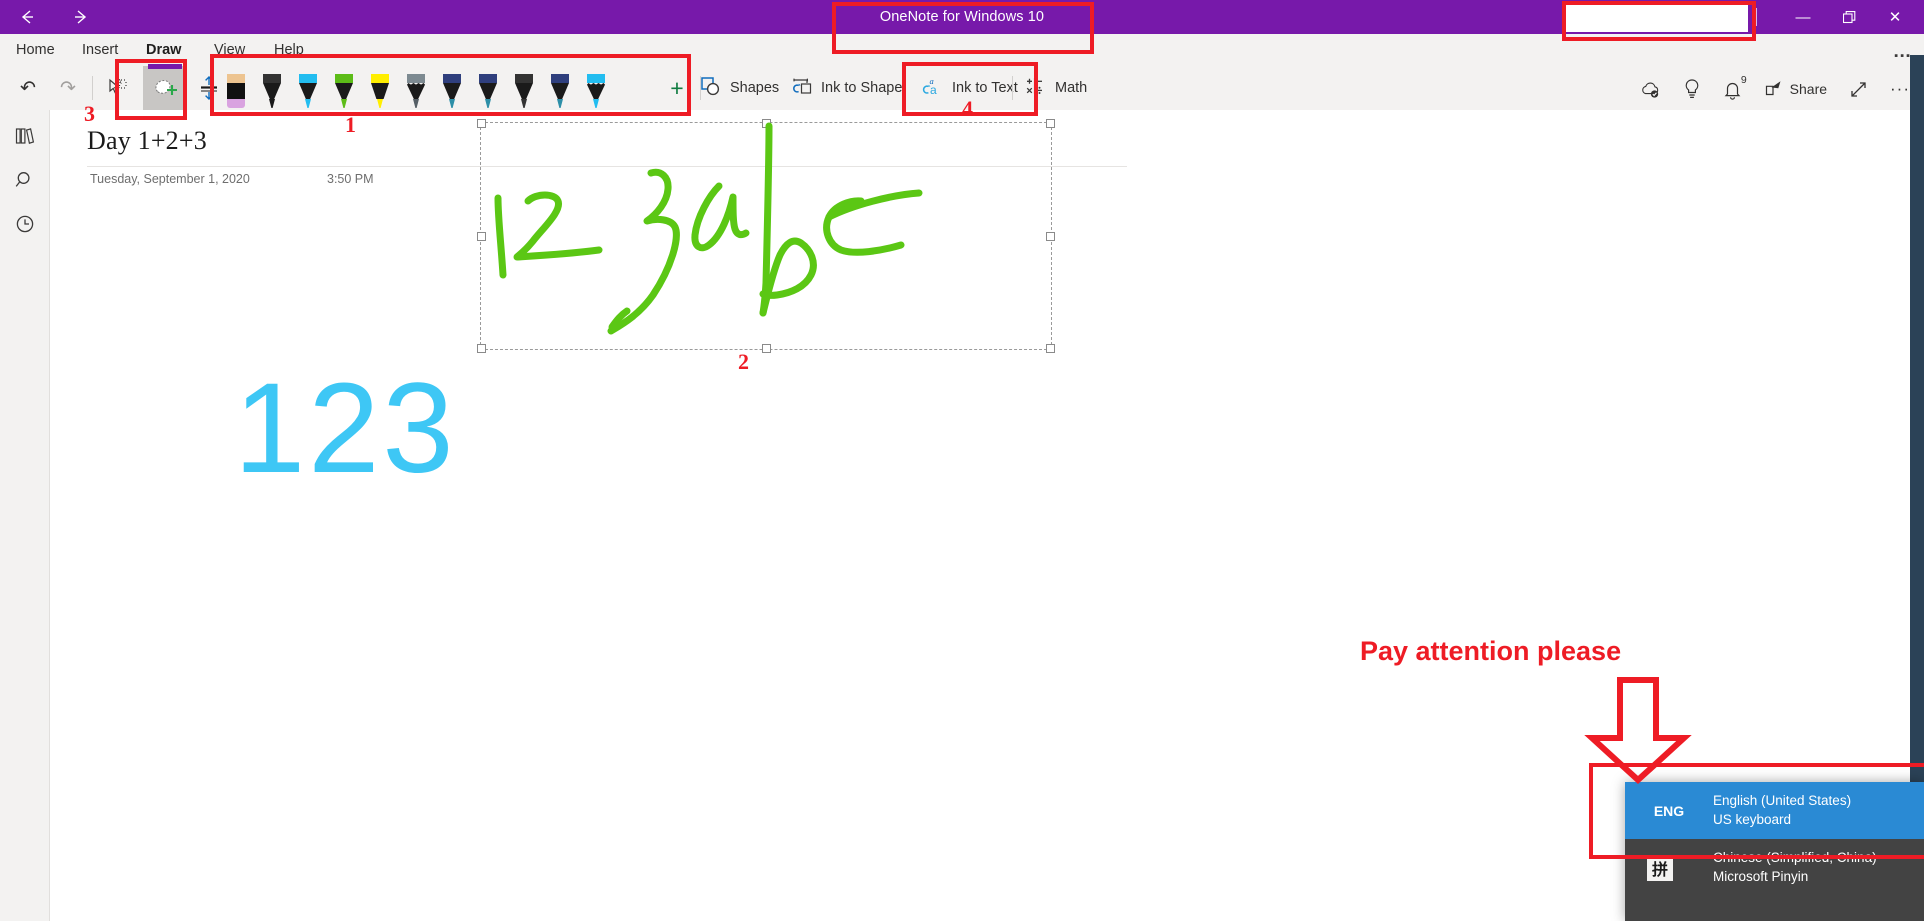 The image size is (1924, 921). Describe the element at coordinates (1669, 810) in the screenshot. I see `language-code-eng: ENG` at that location.